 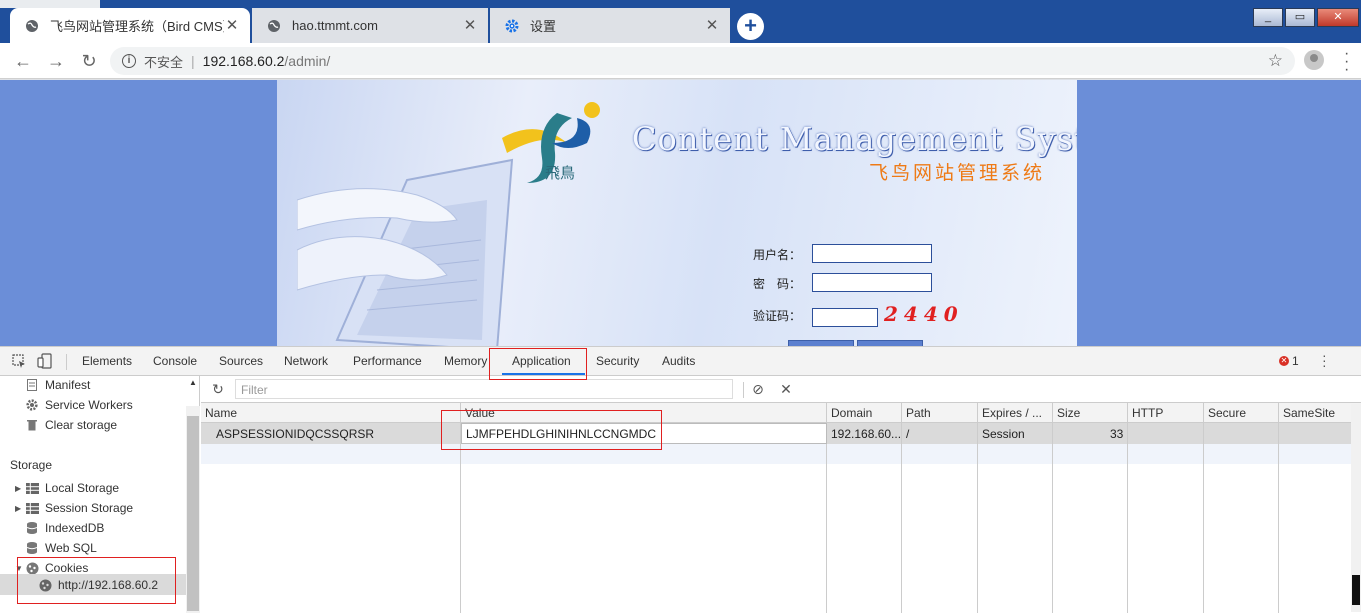 What do you see at coordinates (1068, 413) in the screenshot?
I see `column-header-size: Size` at bounding box center [1068, 413].